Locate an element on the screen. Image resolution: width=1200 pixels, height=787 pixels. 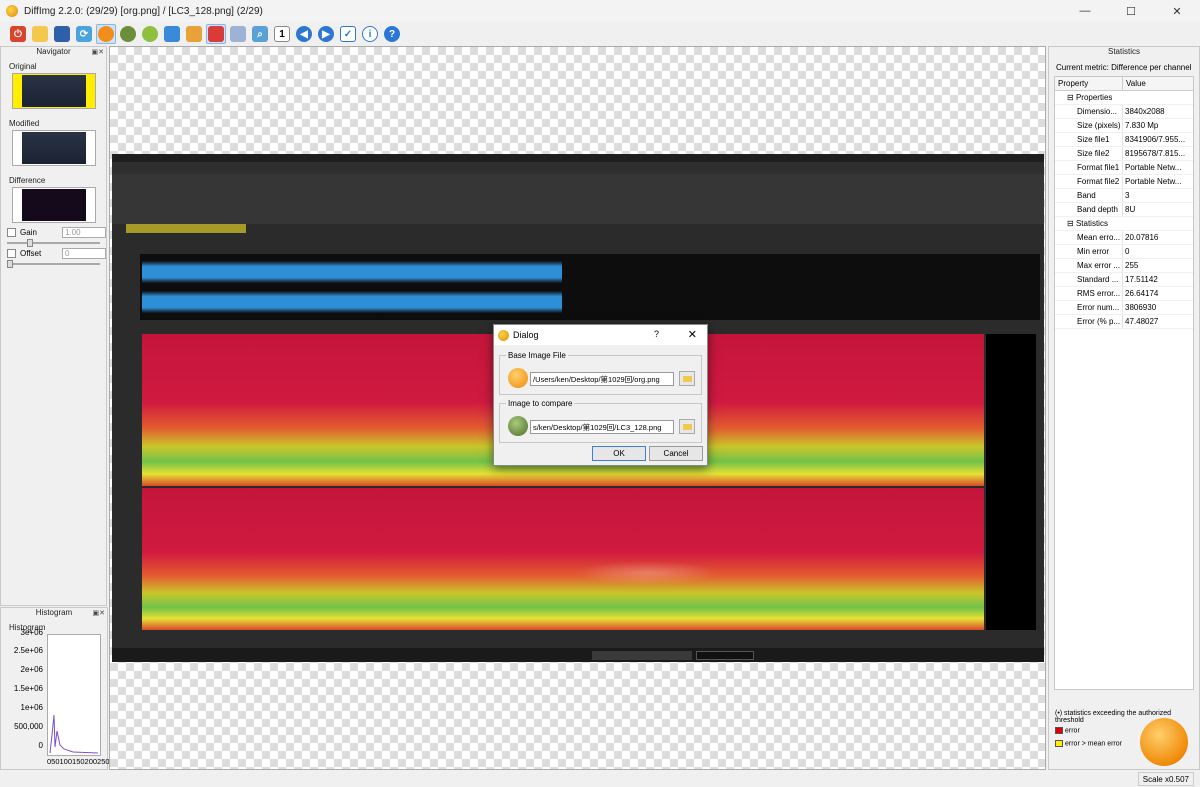
image-panel-icon is located at coordinates (194, 34).